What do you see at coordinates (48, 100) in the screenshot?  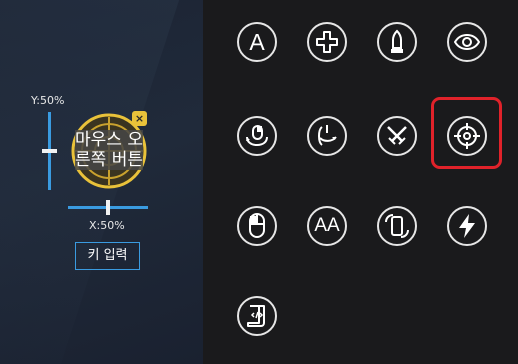 I see `y-position-label: Y:50%` at bounding box center [48, 100].